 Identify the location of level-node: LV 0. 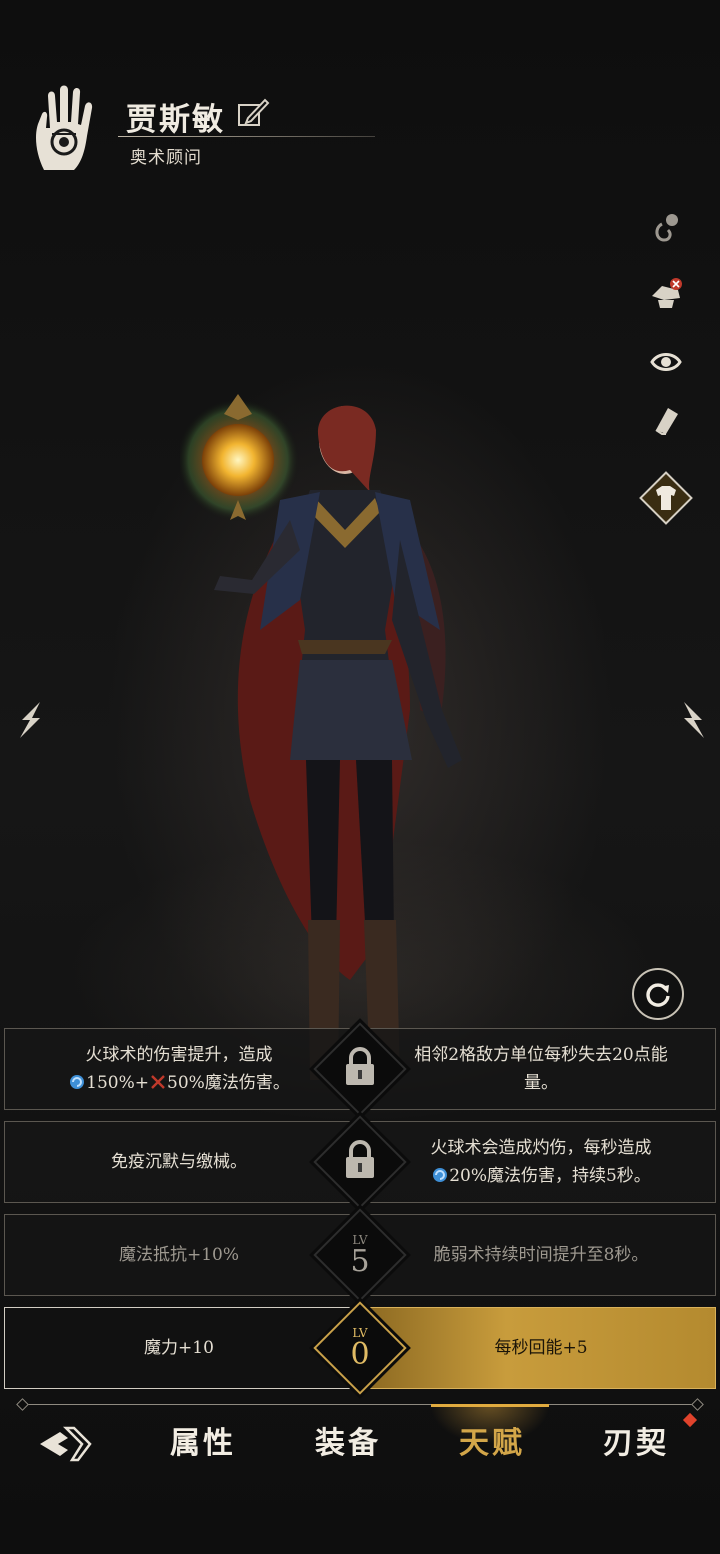
(359, 1348).